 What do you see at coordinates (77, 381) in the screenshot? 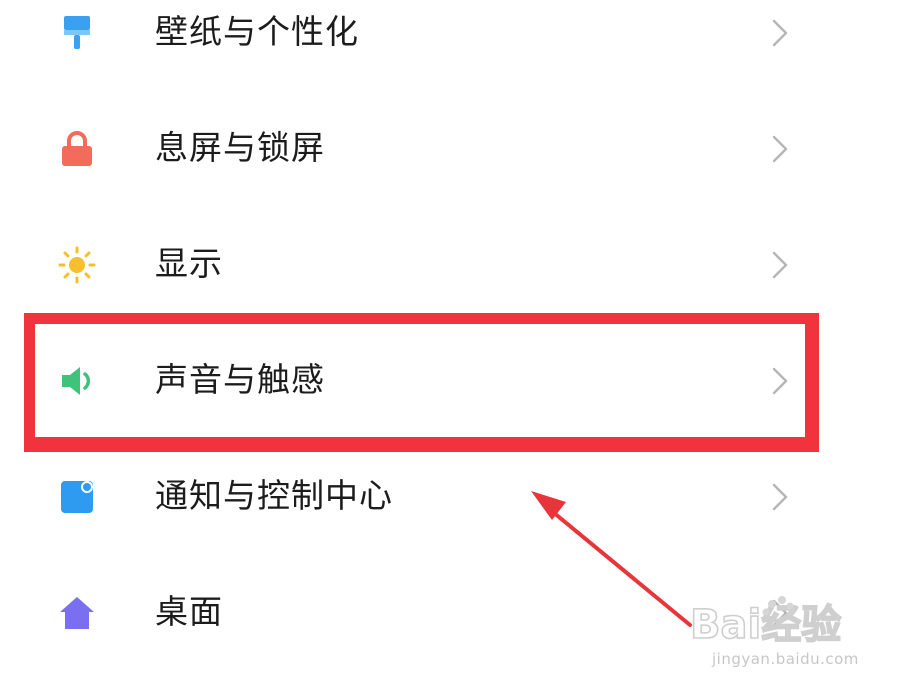
I see `speaker-icon` at bounding box center [77, 381].